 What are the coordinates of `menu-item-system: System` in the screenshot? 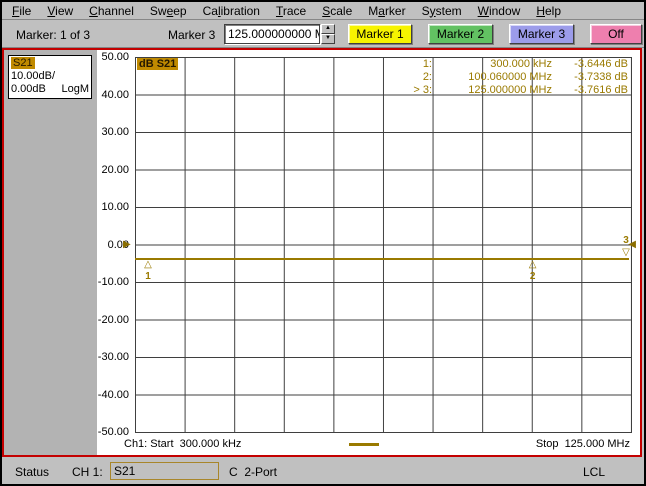 It's located at (442, 11).